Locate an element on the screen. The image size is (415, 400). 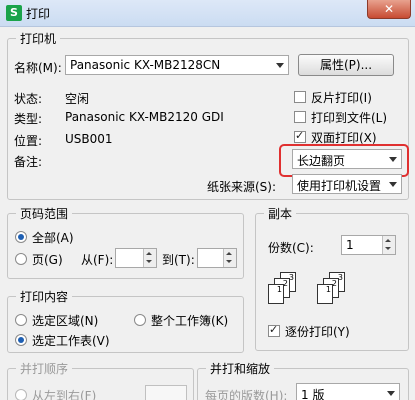
paper-source-label: 纸张来源(S): is located at coordinates (242, 187).